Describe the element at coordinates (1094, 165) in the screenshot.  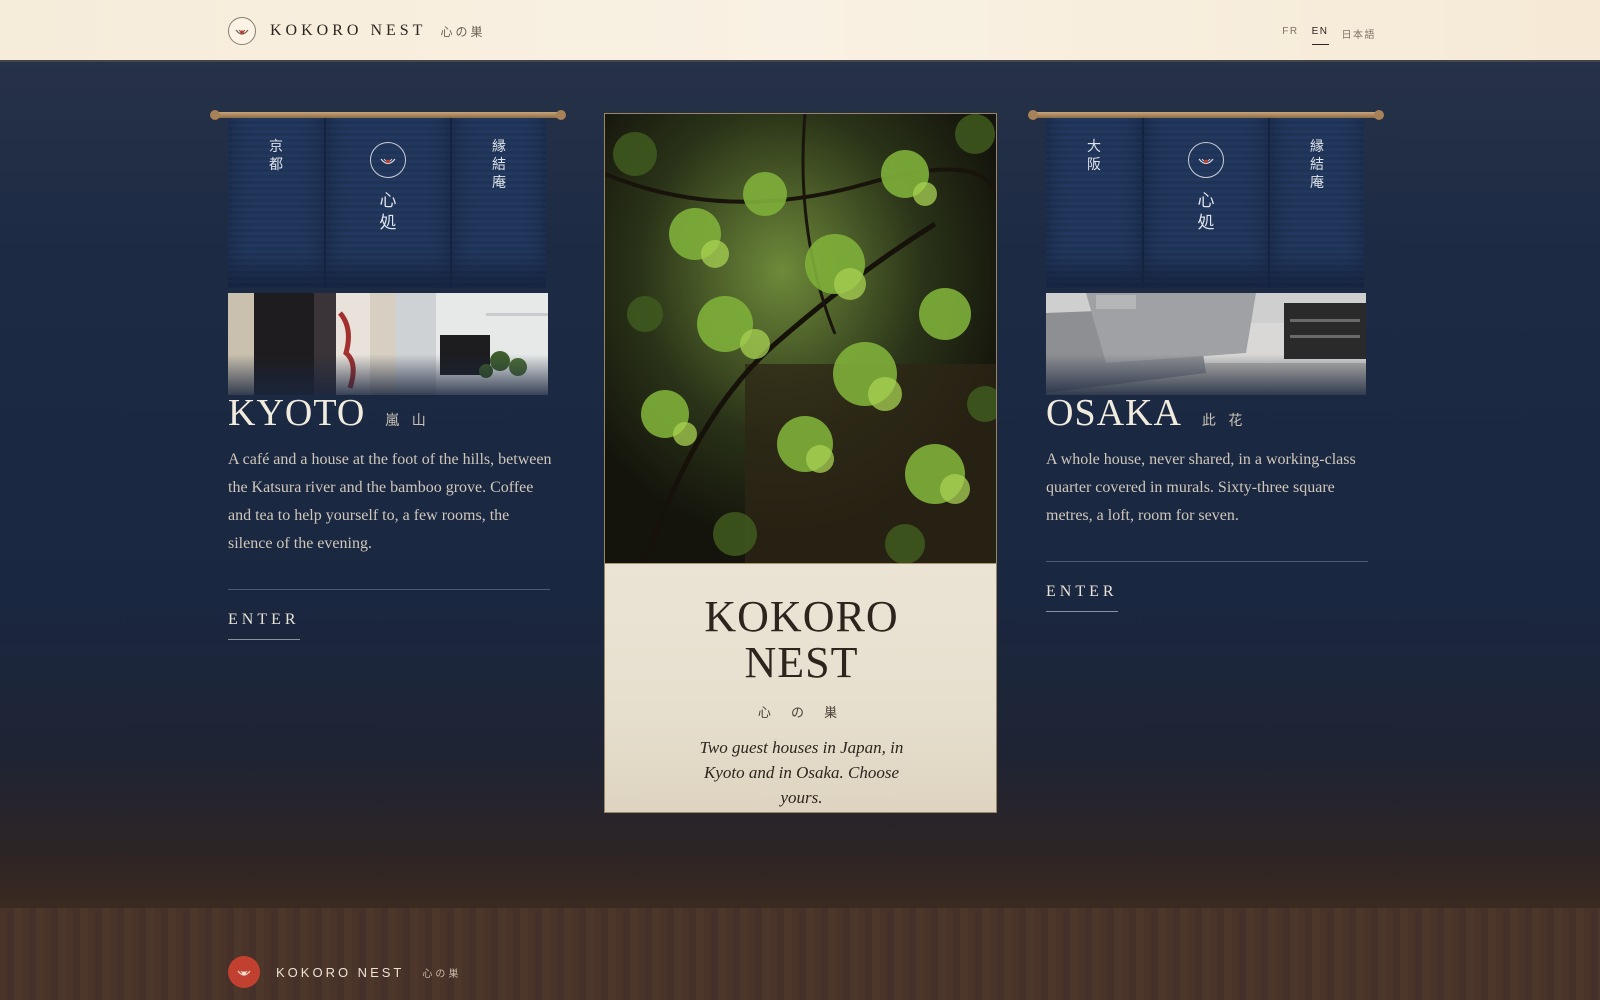
I see `noren-char: 阪` at that location.